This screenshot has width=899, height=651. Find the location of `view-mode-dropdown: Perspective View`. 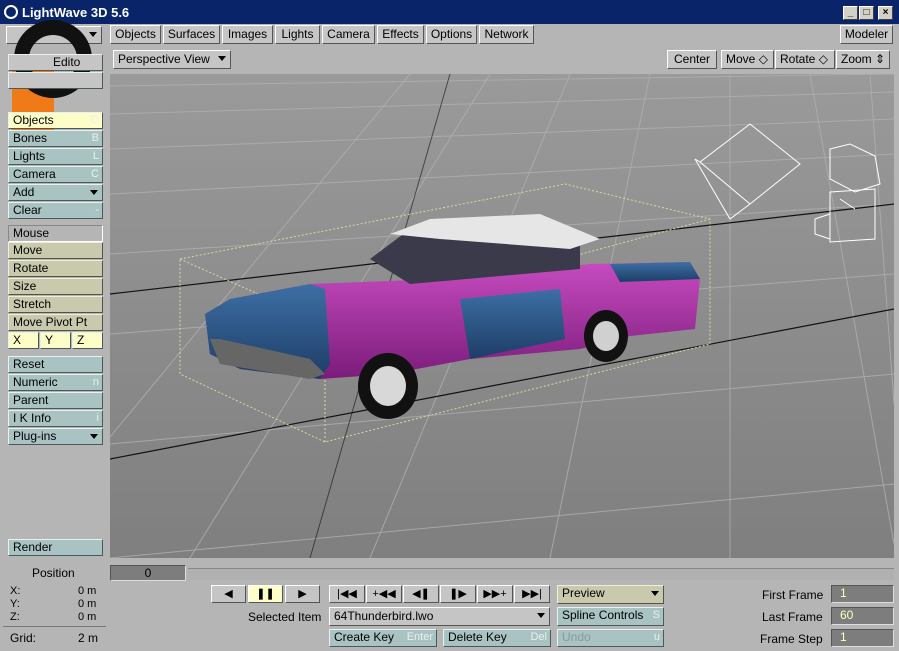

view-mode-dropdown: Perspective View is located at coordinates (172, 59).